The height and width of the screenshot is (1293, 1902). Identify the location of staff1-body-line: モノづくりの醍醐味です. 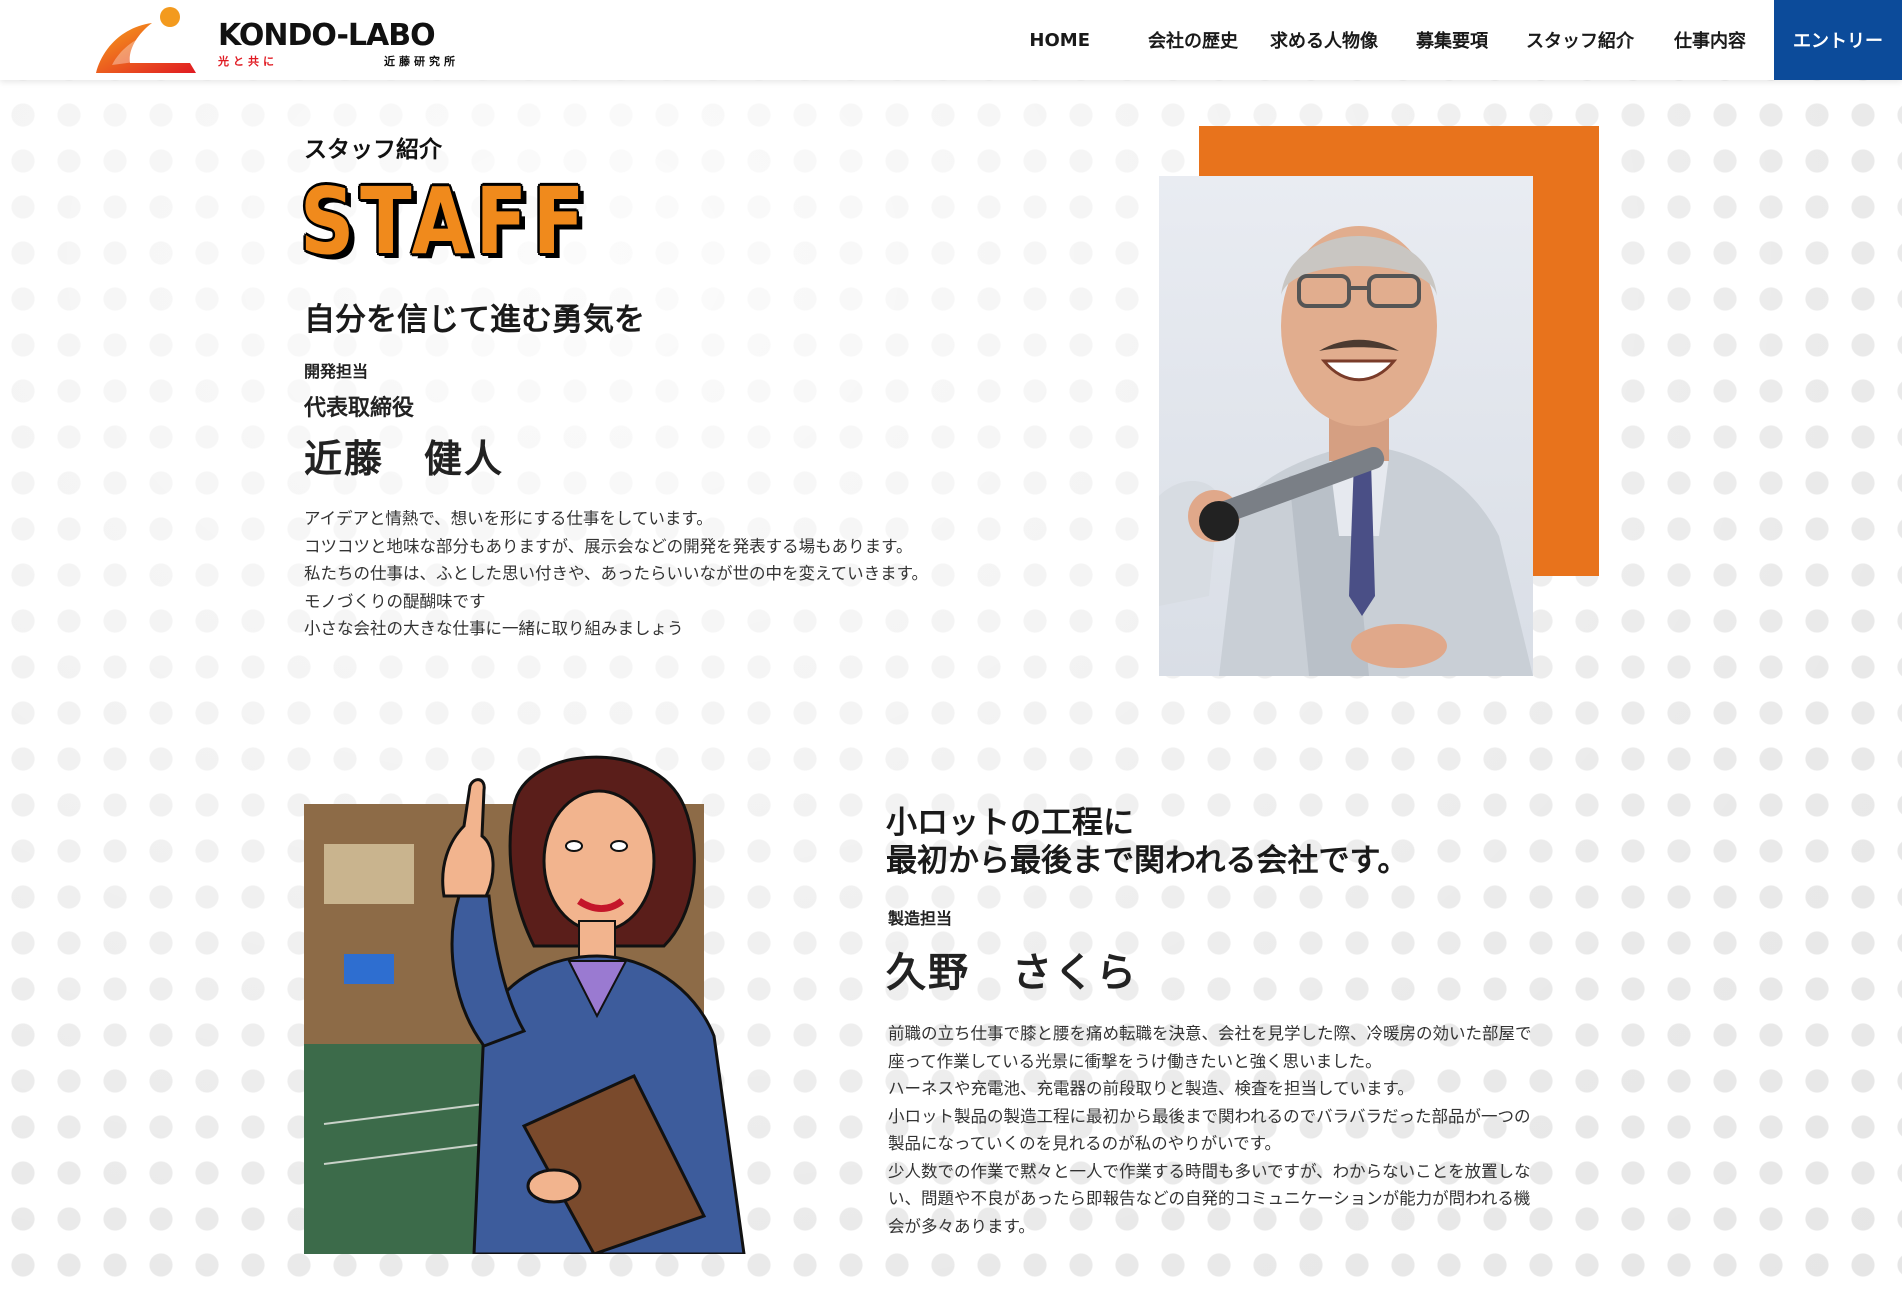
(395, 601).